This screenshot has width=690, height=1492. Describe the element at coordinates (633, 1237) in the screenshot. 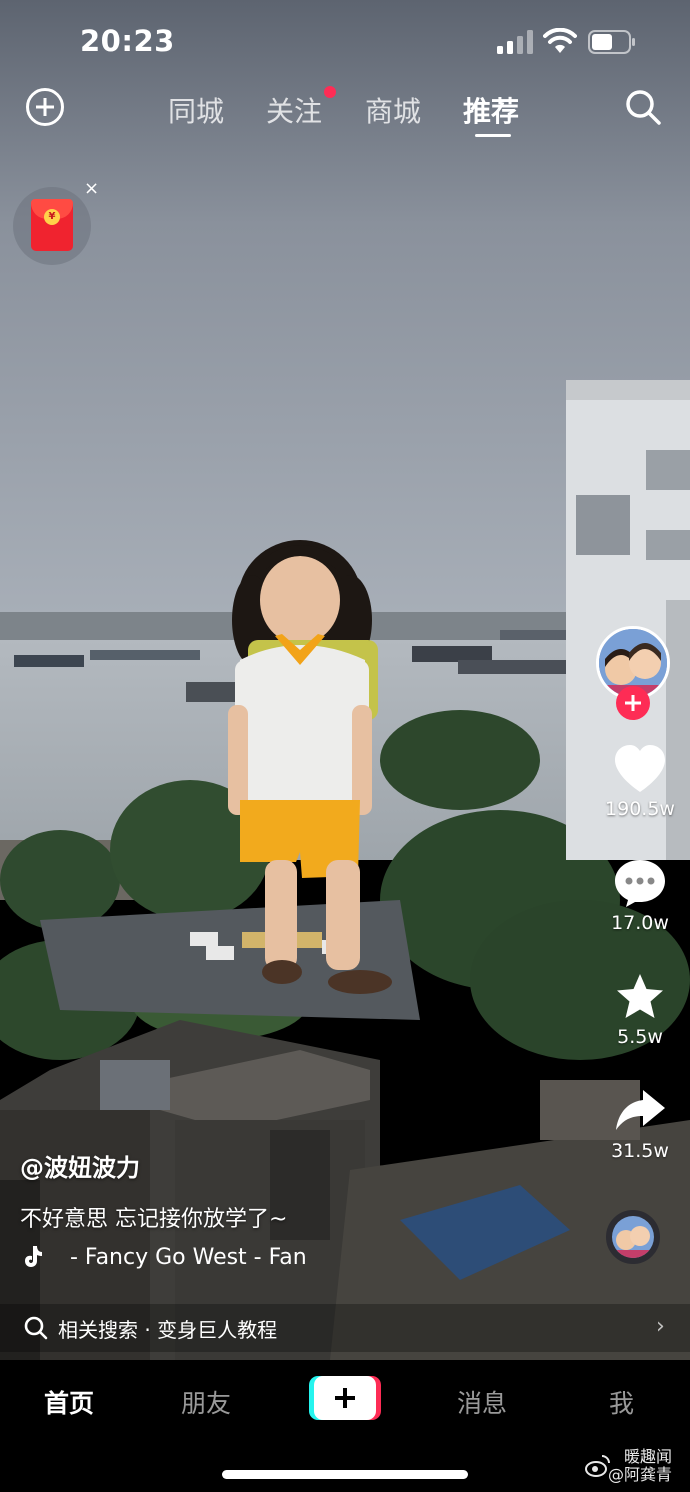

I see `music-disc` at that location.